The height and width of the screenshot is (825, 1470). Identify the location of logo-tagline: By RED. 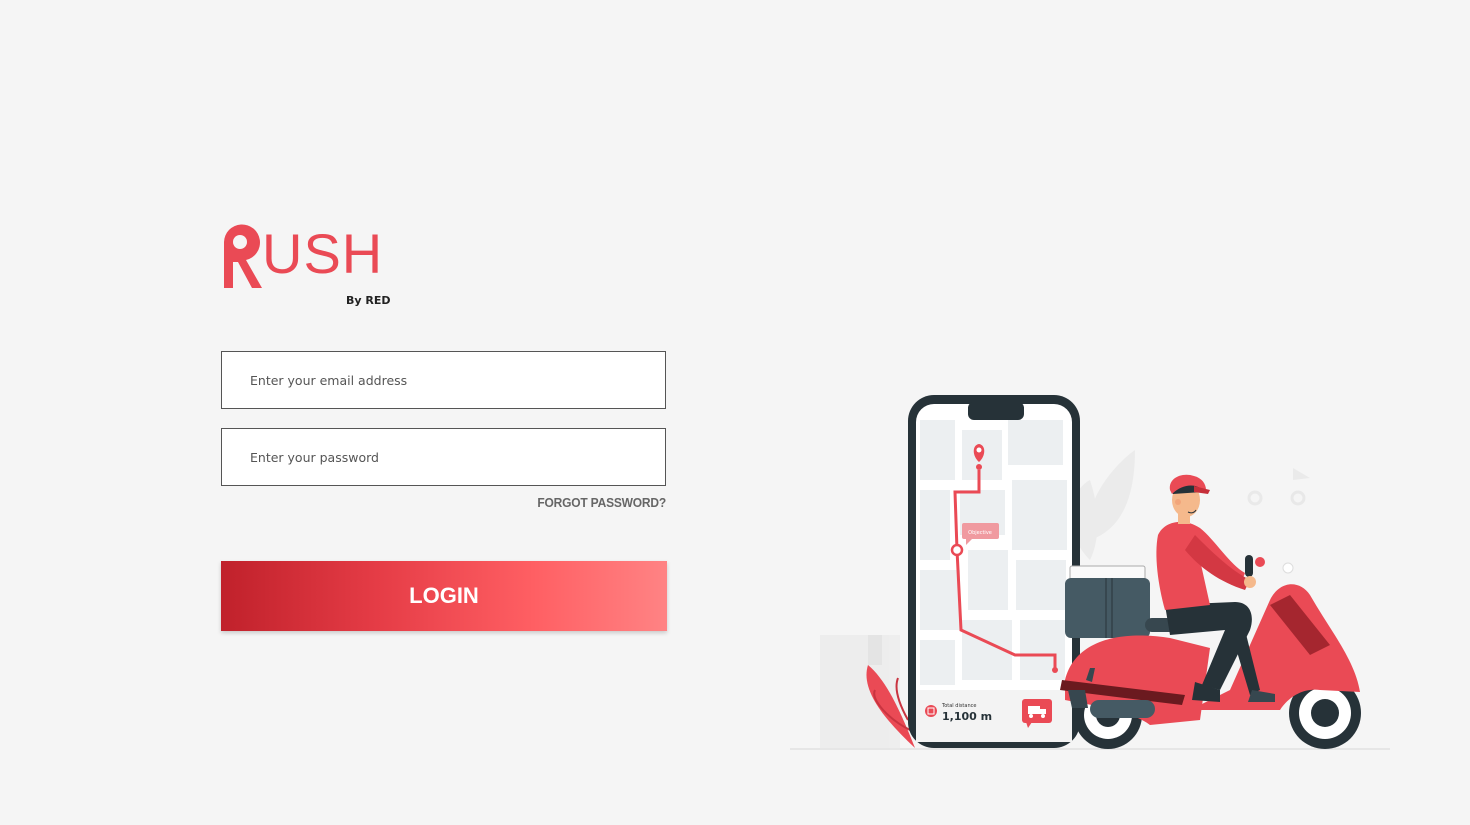
(368, 300).